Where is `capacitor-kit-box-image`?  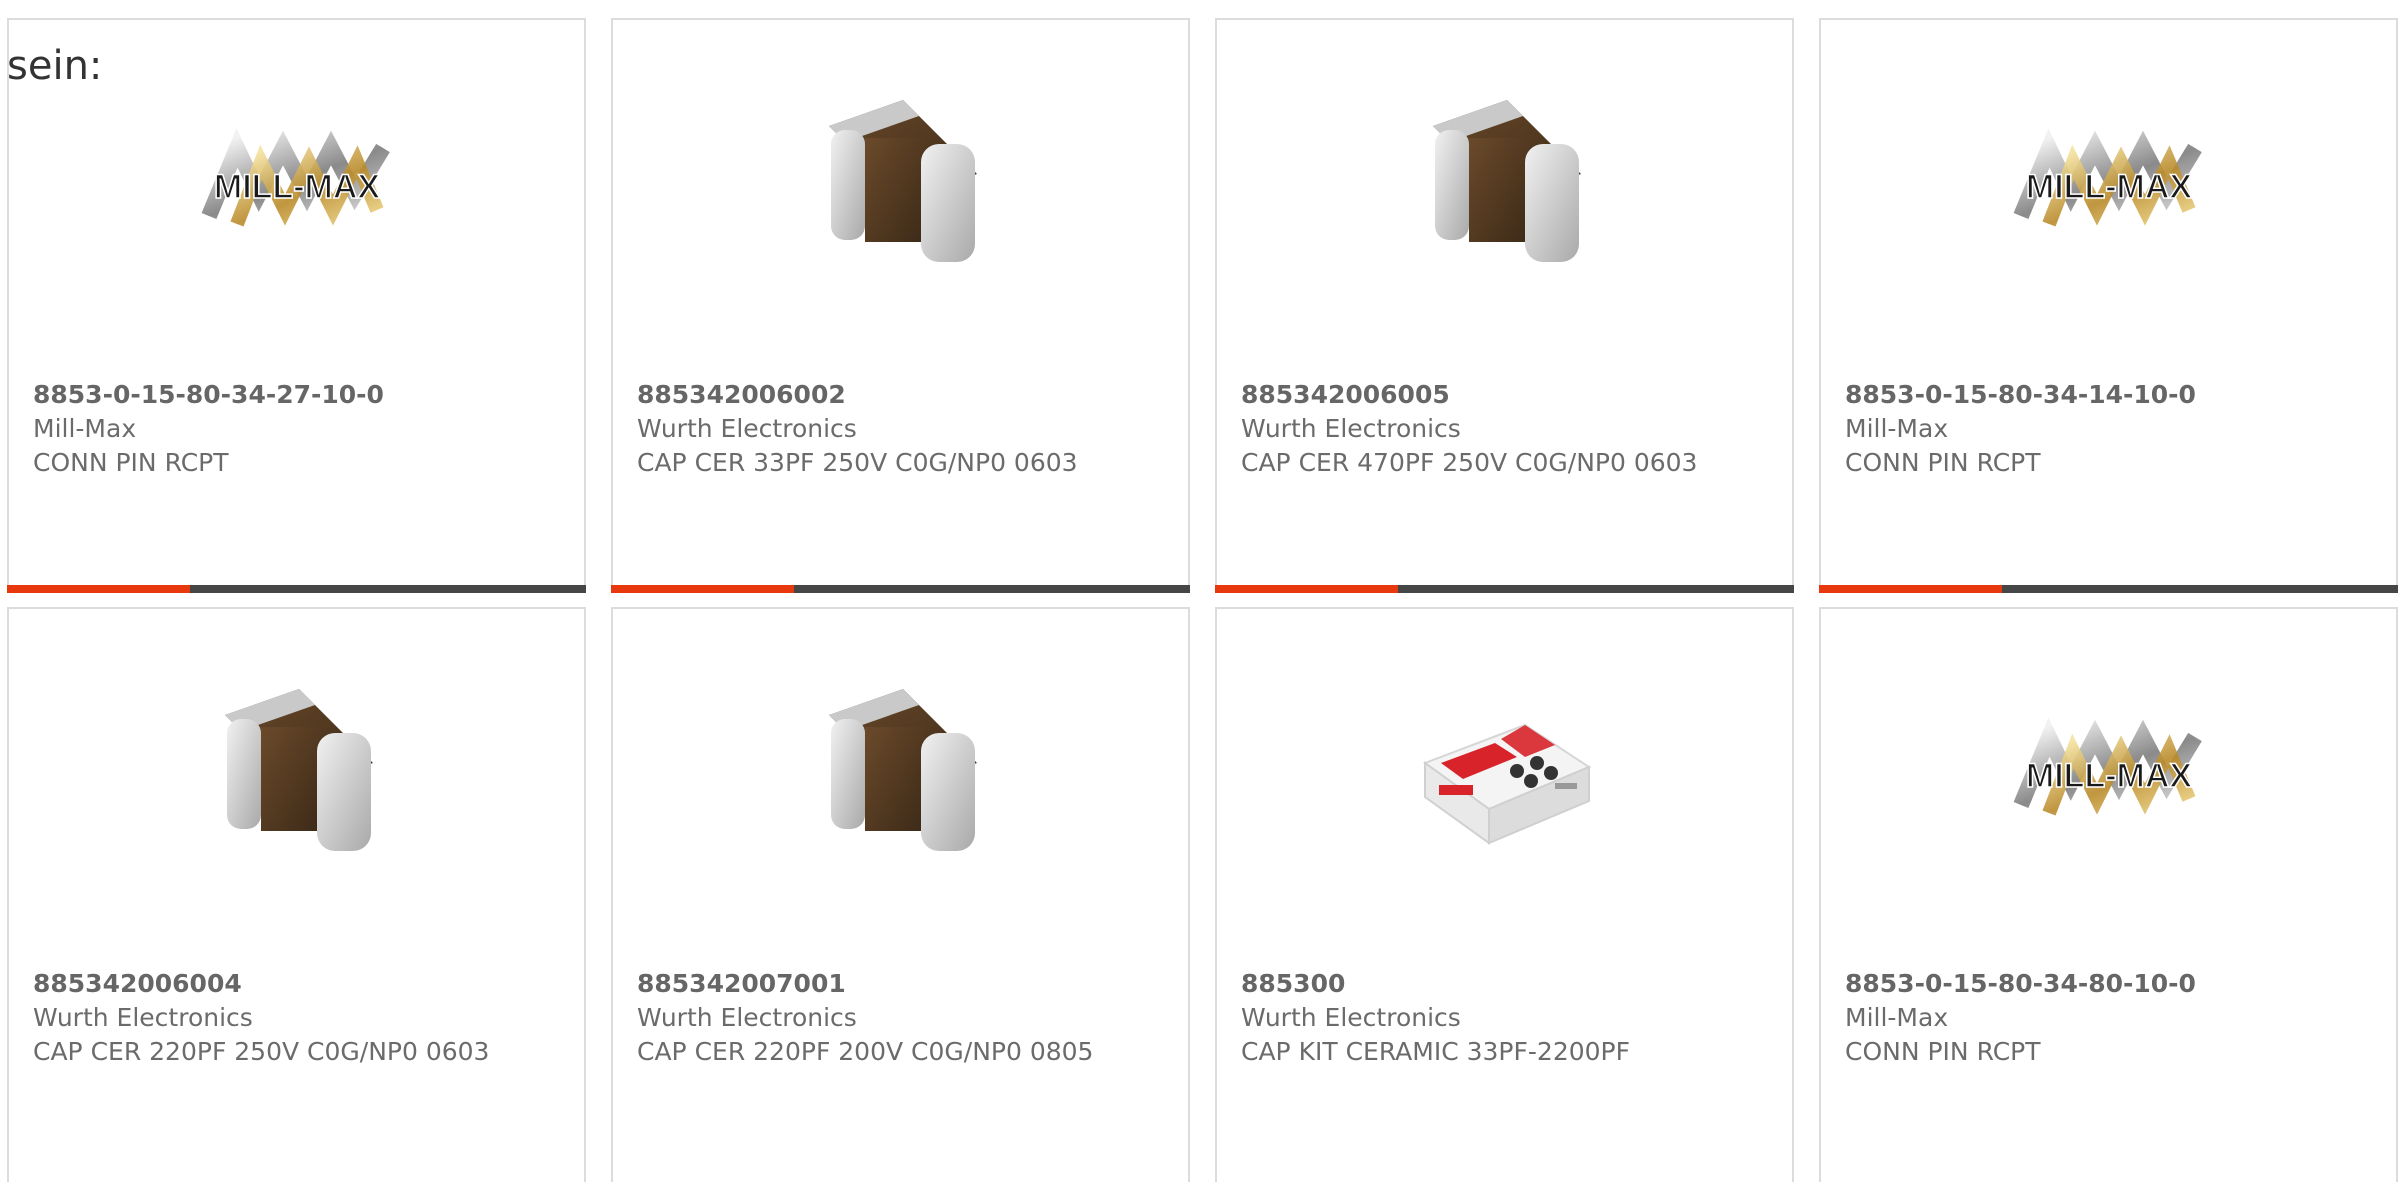 capacitor-kit-box-image is located at coordinates (1505, 775).